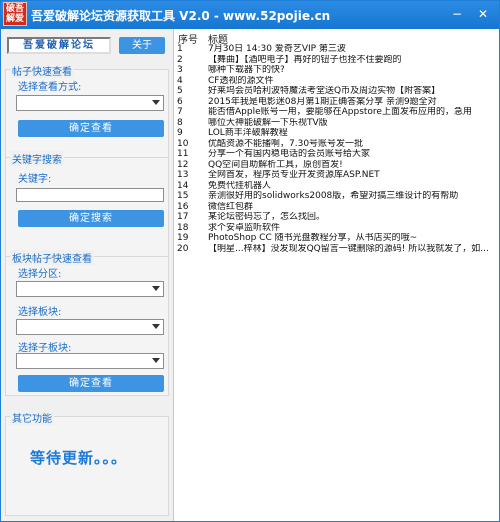 Image resolution: width=500 pixels, height=522 pixels. What do you see at coordinates (313, 238) in the screenshot?
I see `row-title: PhotoShop CC 随书光盘教程分享，从书店买的哦~` at bounding box center [313, 238].